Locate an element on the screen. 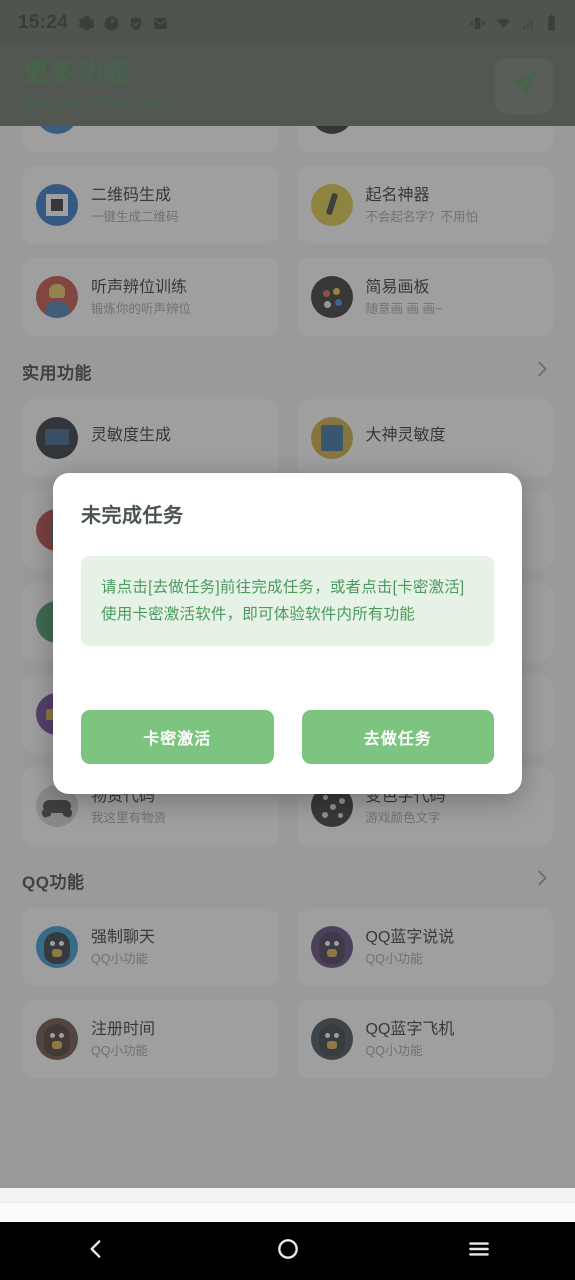 This screenshot has width=575, height=1280. nav-back-button is located at coordinates (96, 1251).